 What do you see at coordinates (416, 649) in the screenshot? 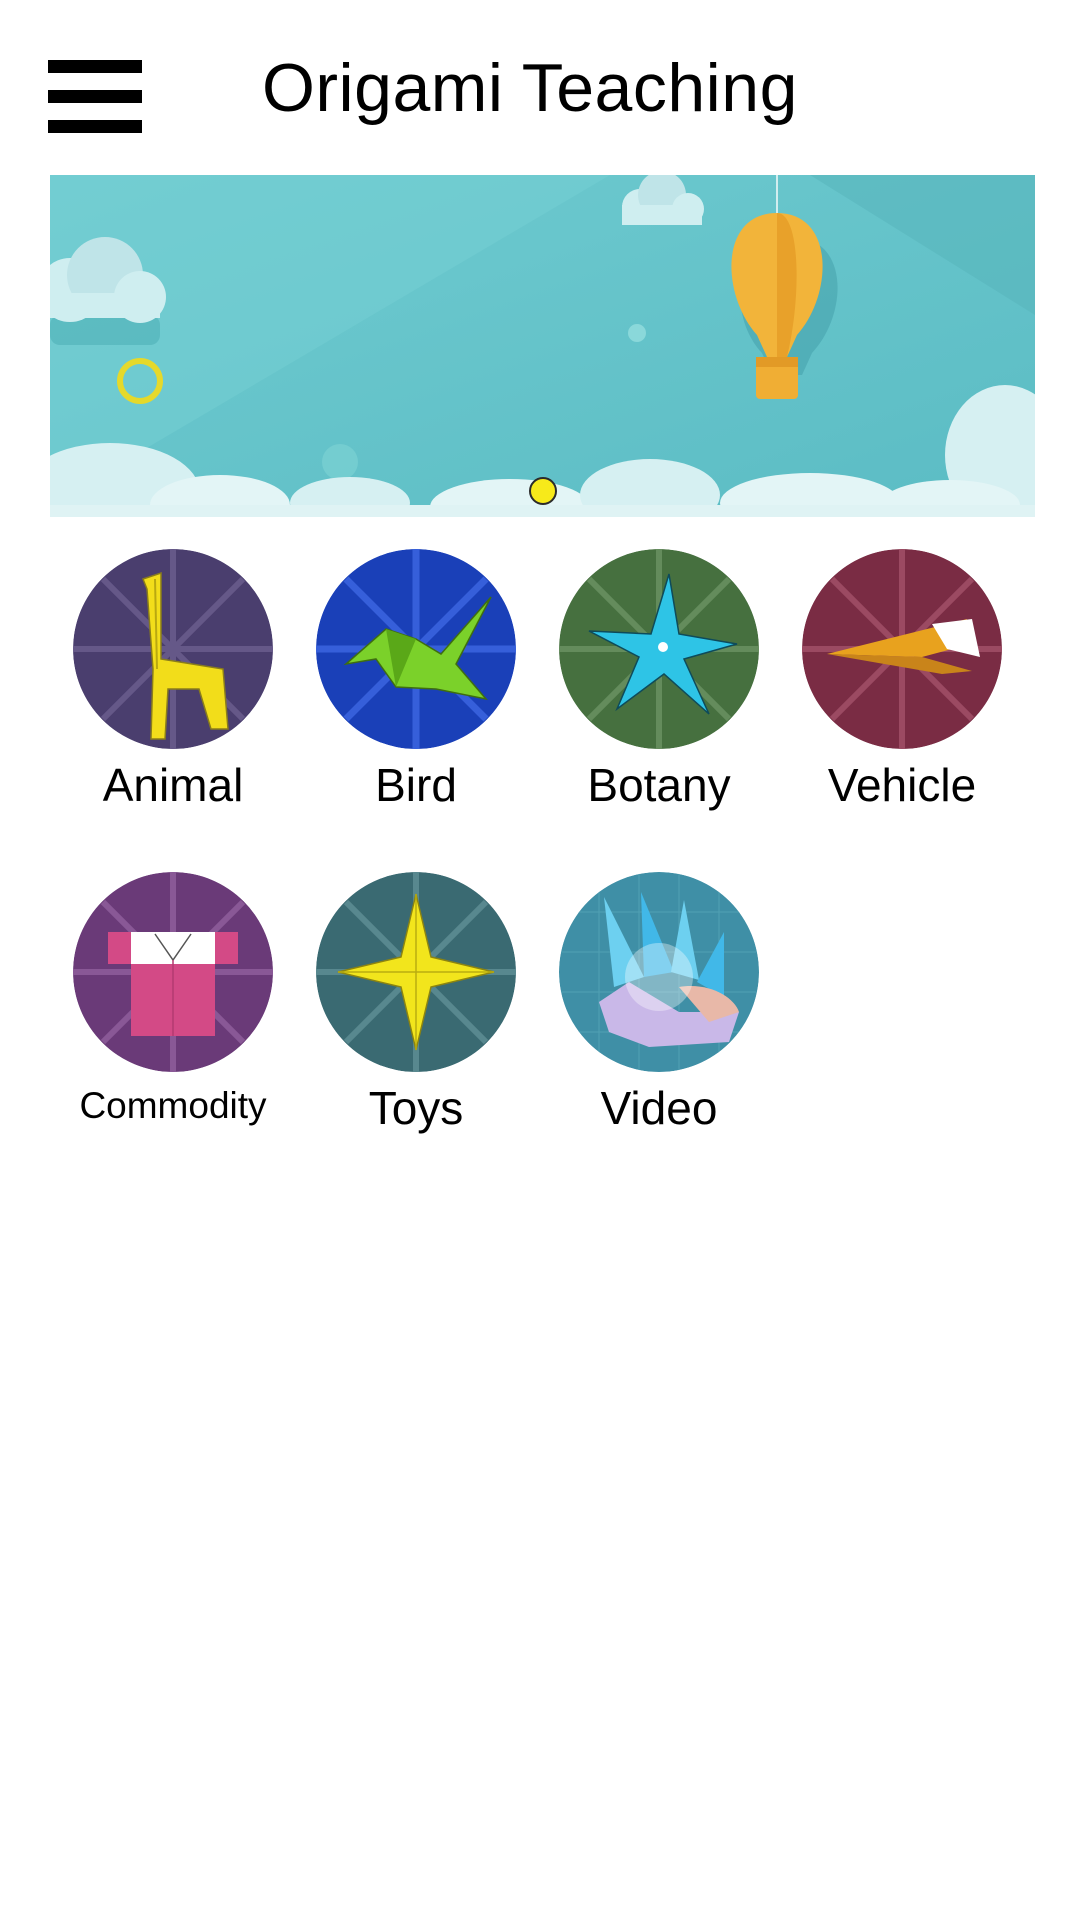
I see `crane-origami-icon` at bounding box center [416, 649].